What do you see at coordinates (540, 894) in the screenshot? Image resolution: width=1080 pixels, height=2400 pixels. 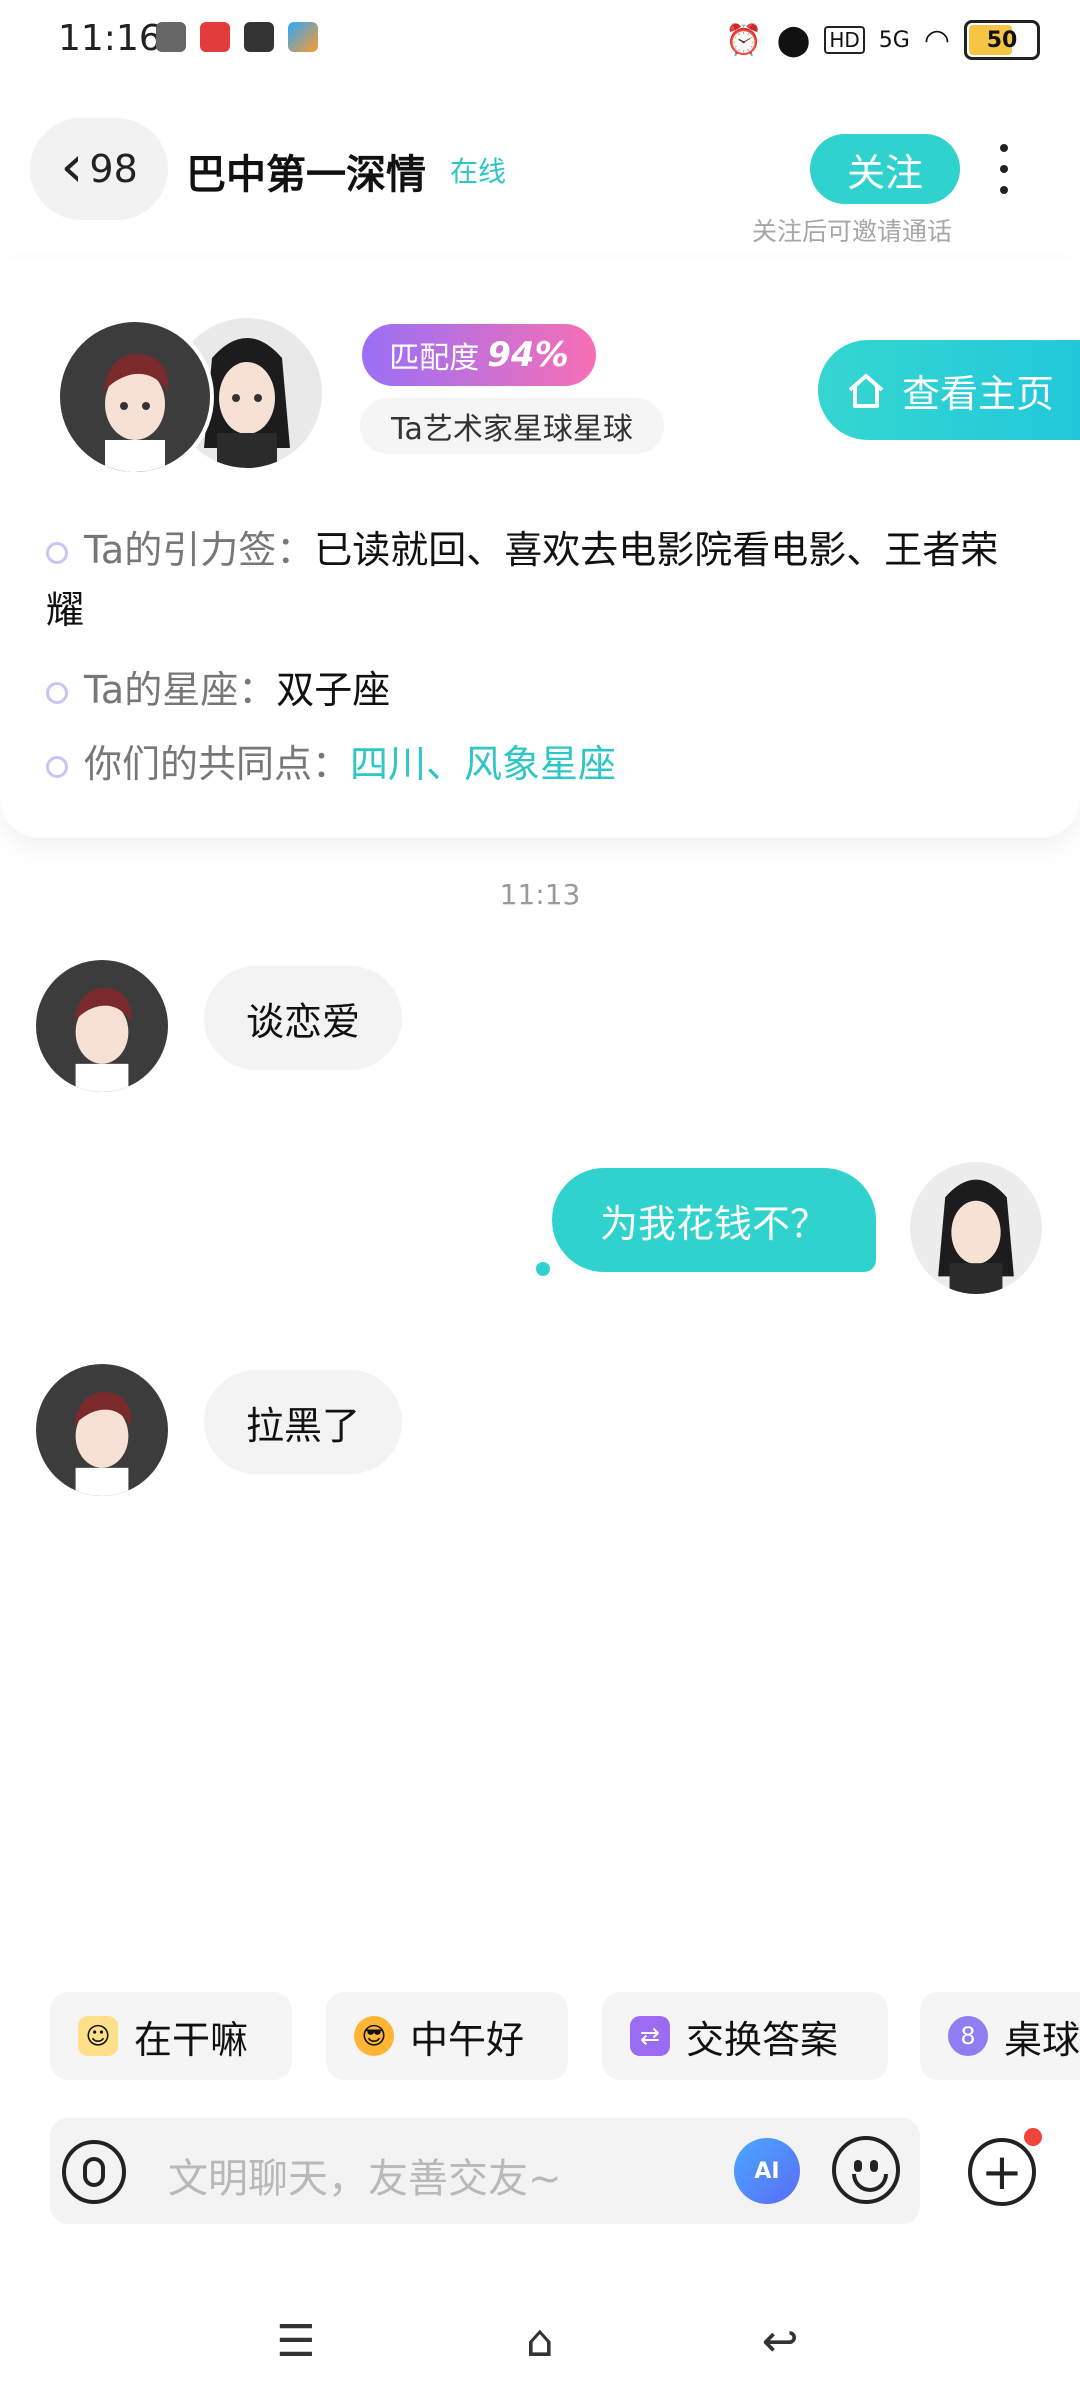 I see `message-timestamp: 11:13` at bounding box center [540, 894].